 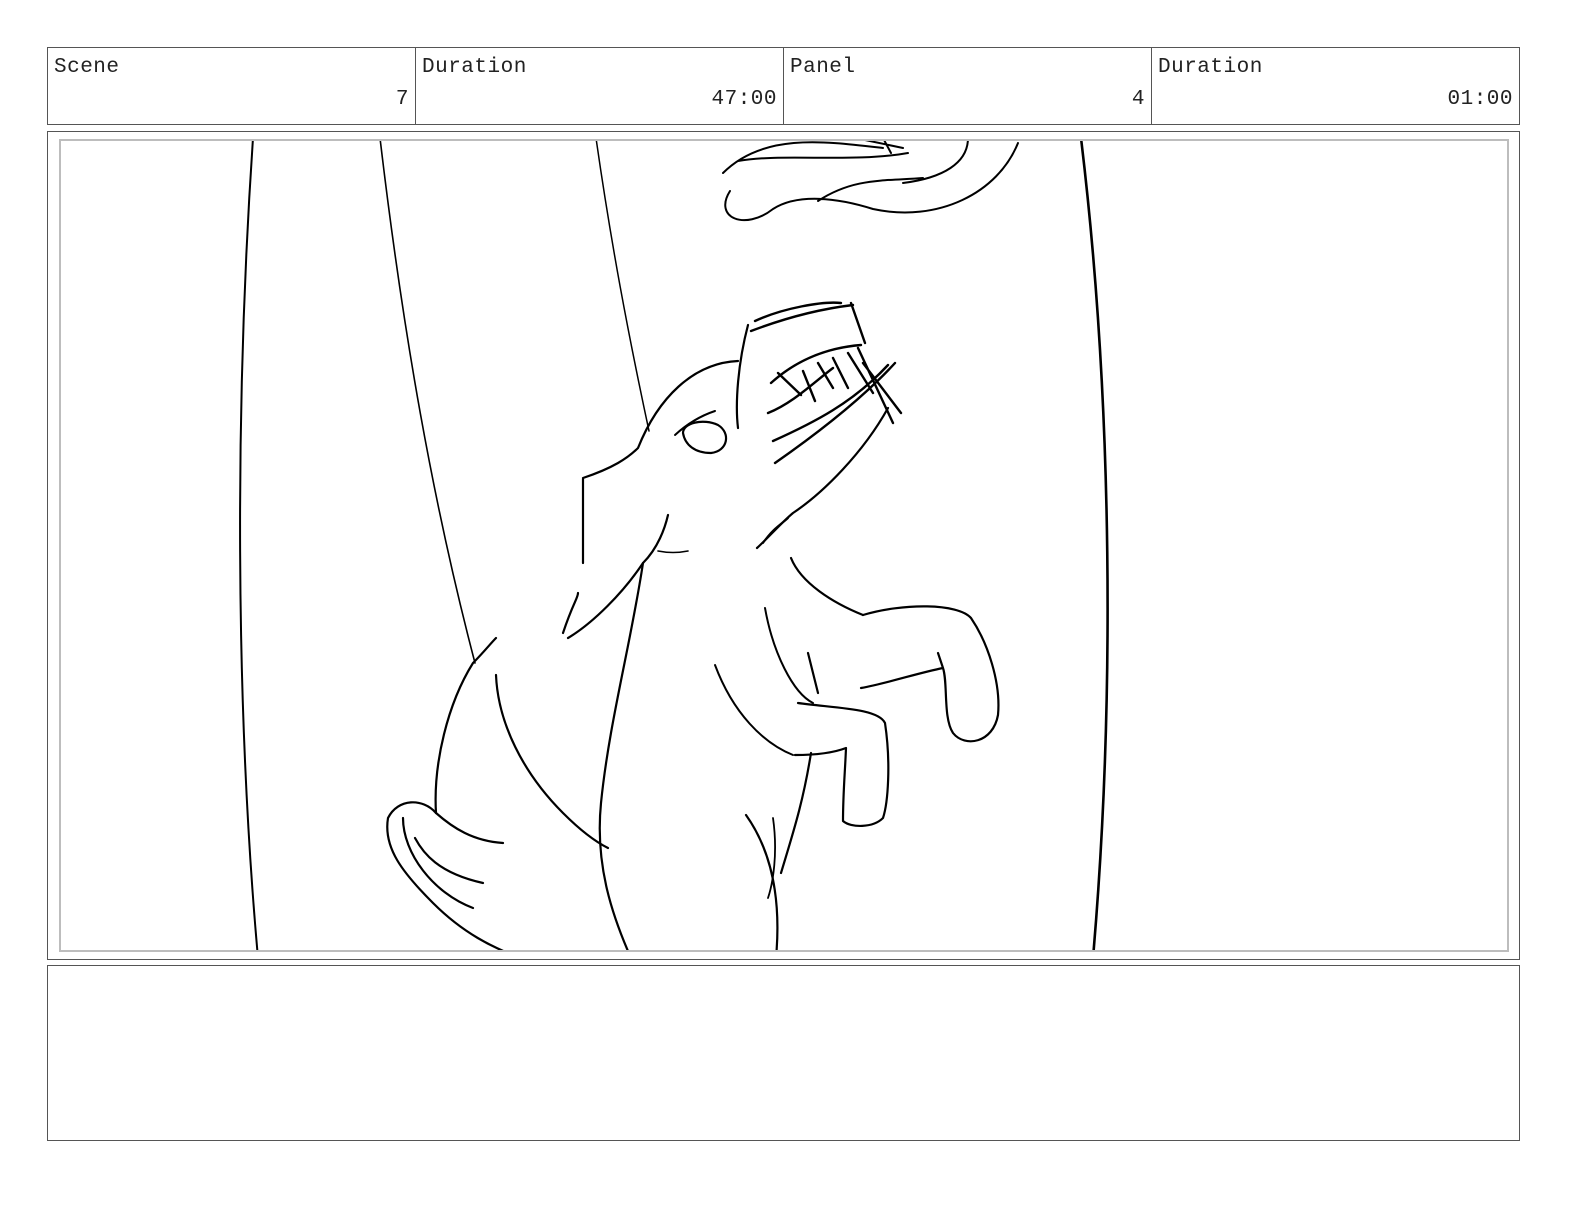 I want to click on character-hind-leg, so click(x=522, y=743).